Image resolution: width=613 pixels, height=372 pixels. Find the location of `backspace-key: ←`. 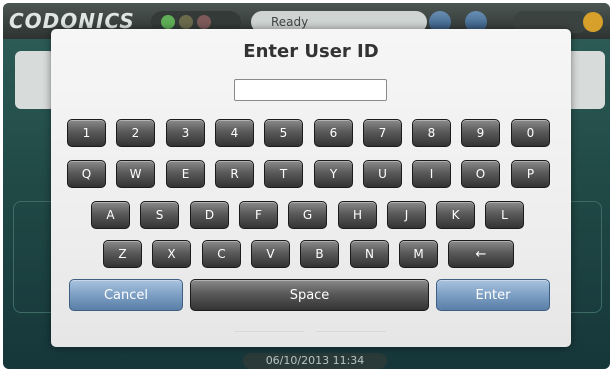

backspace-key: ← is located at coordinates (481, 254).